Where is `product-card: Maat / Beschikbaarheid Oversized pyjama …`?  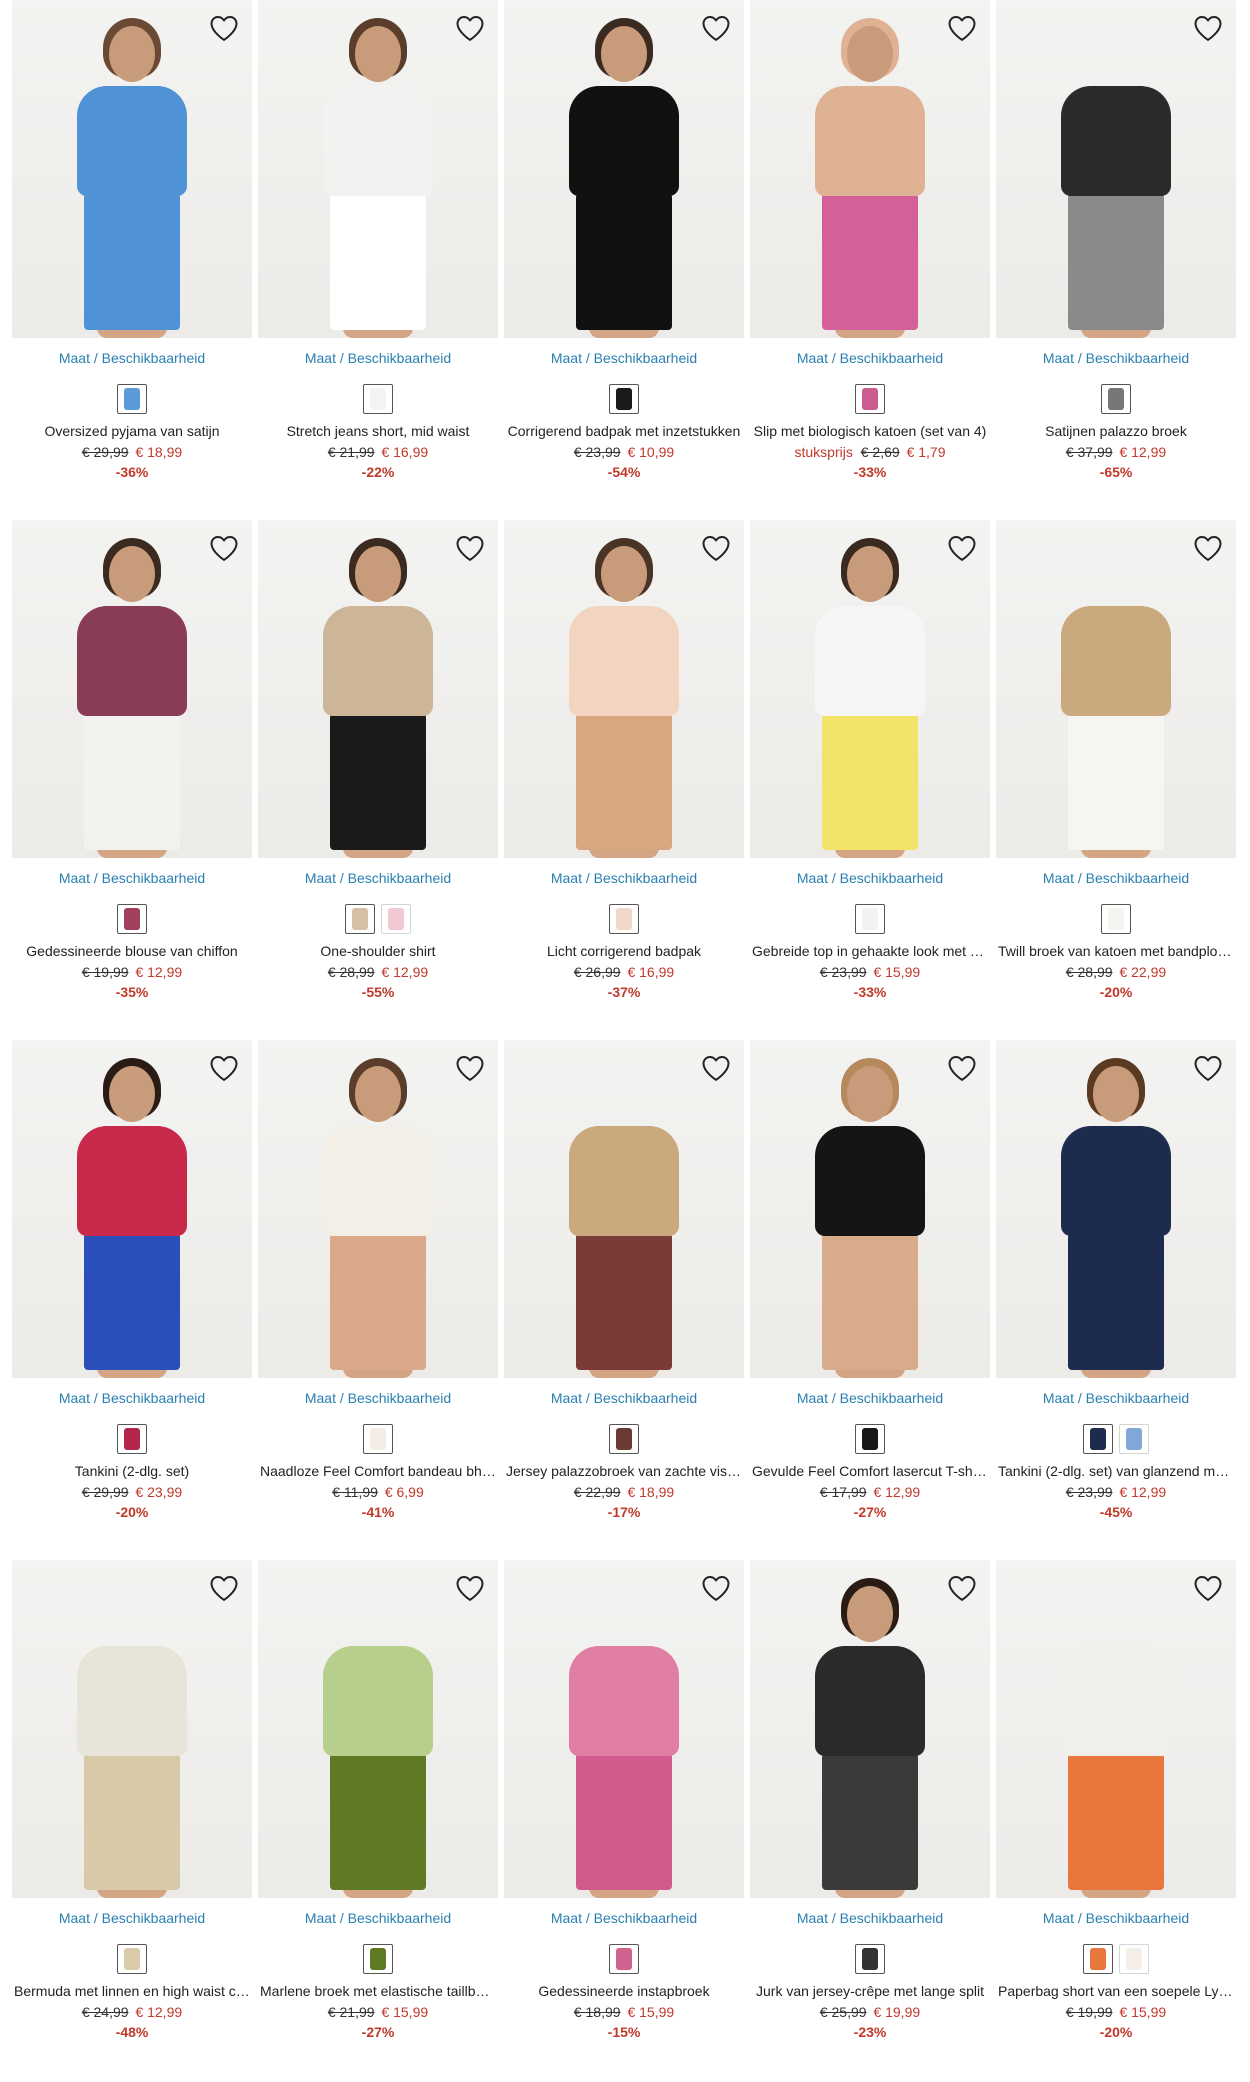
product-card: Maat / Beschikbaarheid Oversized pyjama … is located at coordinates (132, 260).